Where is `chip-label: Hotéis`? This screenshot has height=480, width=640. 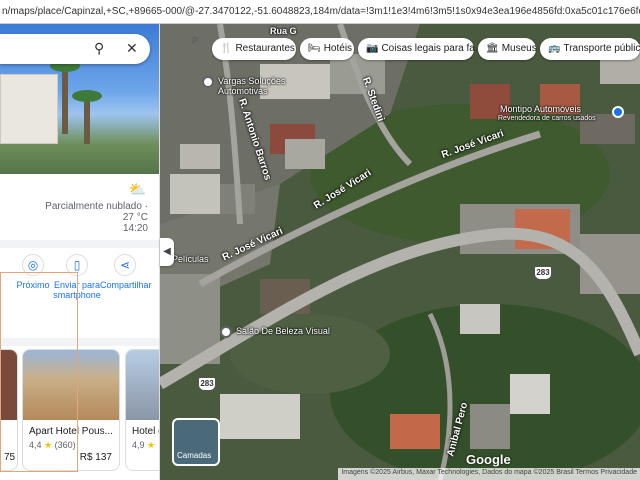 chip-label: Hotéis is located at coordinates (338, 48).